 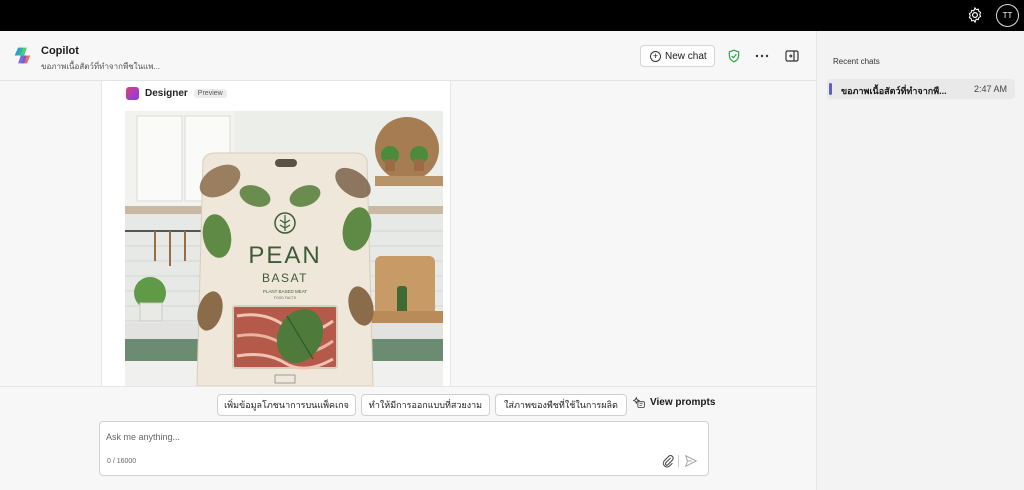 What do you see at coordinates (210, 93) in the screenshot?
I see `preview-badge: Preview` at bounding box center [210, 93].